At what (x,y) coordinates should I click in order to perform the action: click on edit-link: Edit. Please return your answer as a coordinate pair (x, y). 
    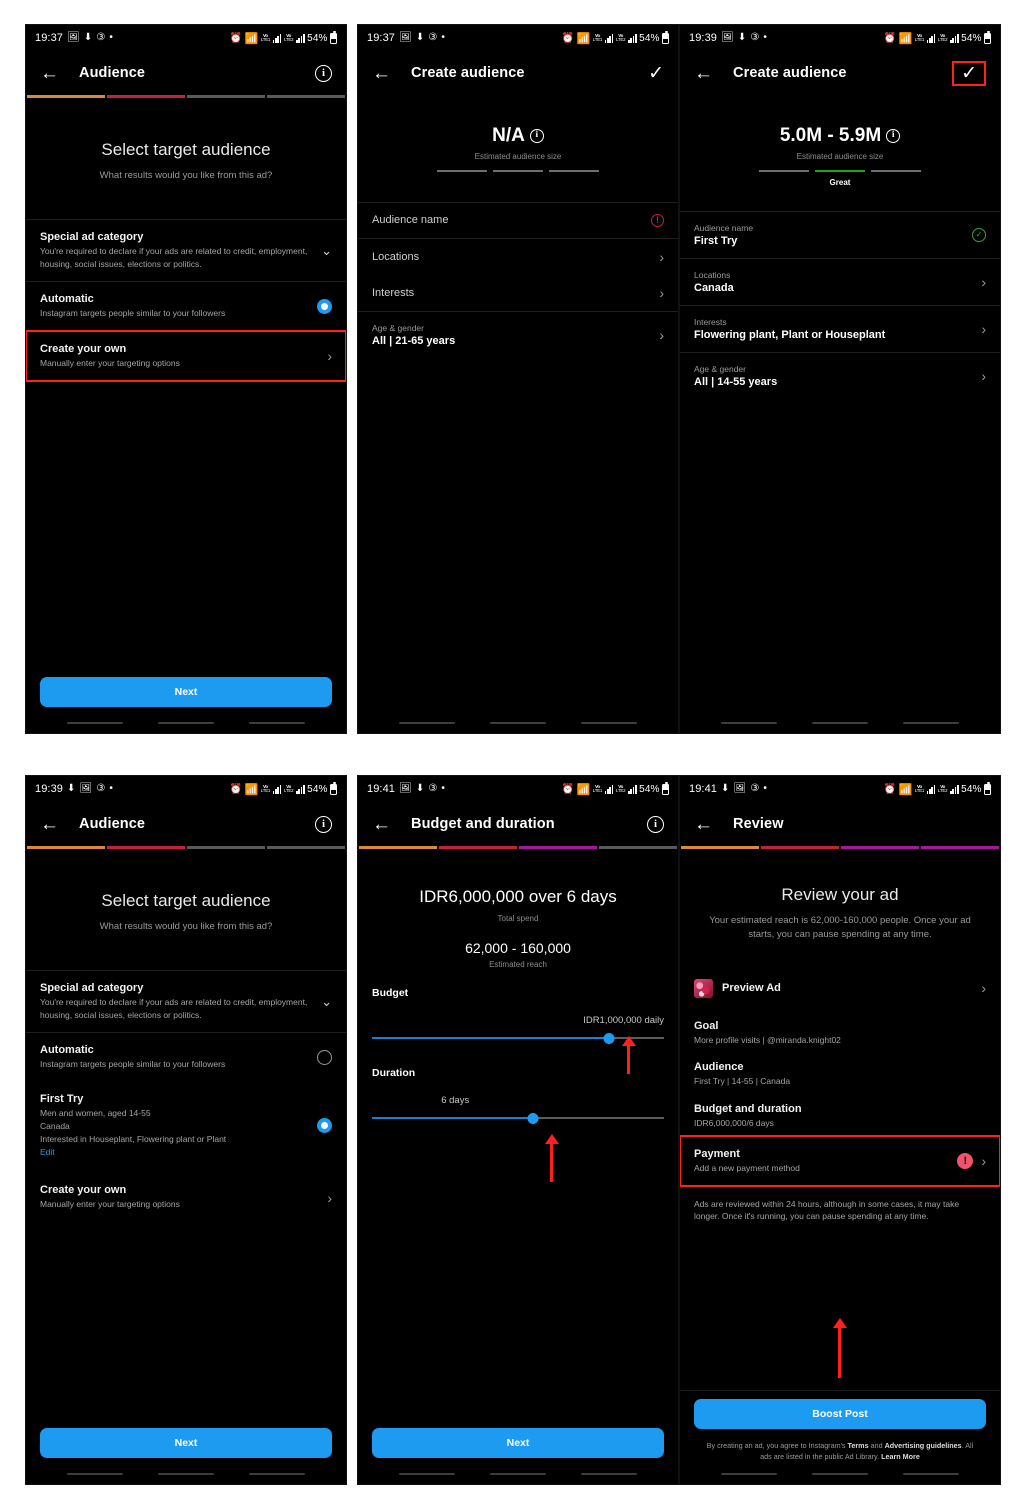
    Looking at the image, I should click on (173, 1152).